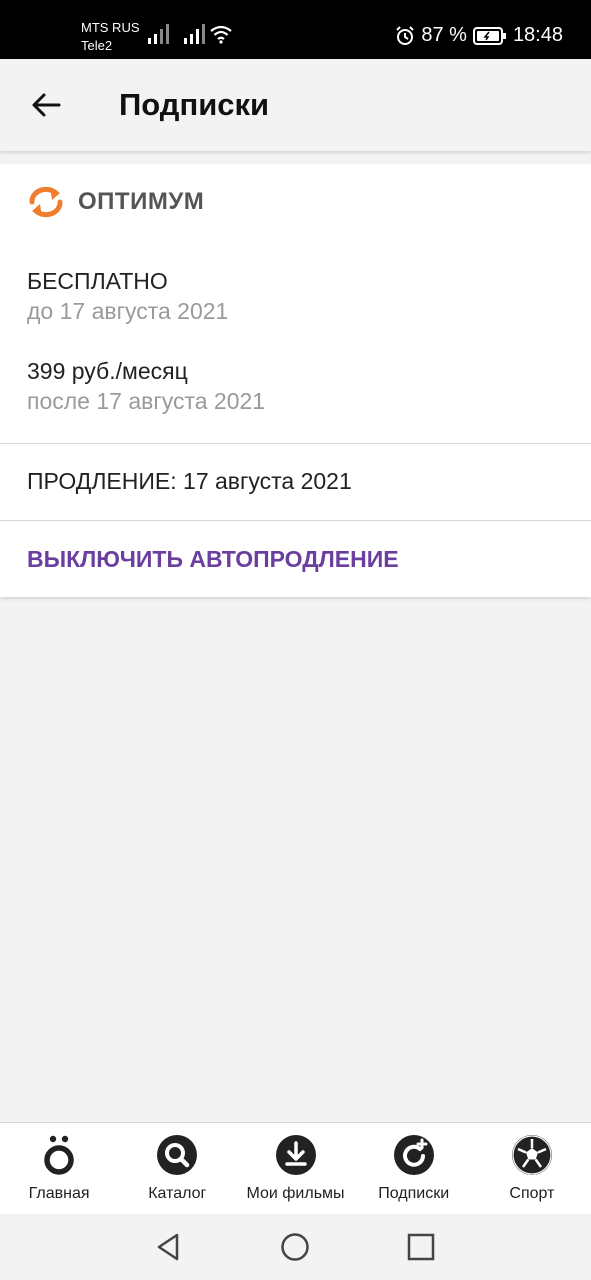 The height and width of the screenshot is (1280, 591). I want to click on status-right: 87 % 18:48, so click(479, 35).